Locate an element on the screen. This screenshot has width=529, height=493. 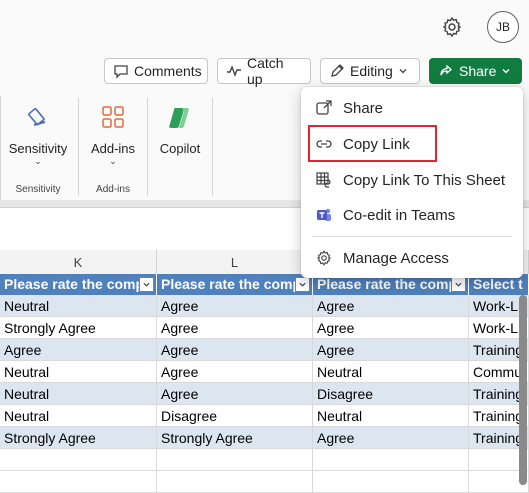
header-text: Select t is located at coordinates (498, 284).